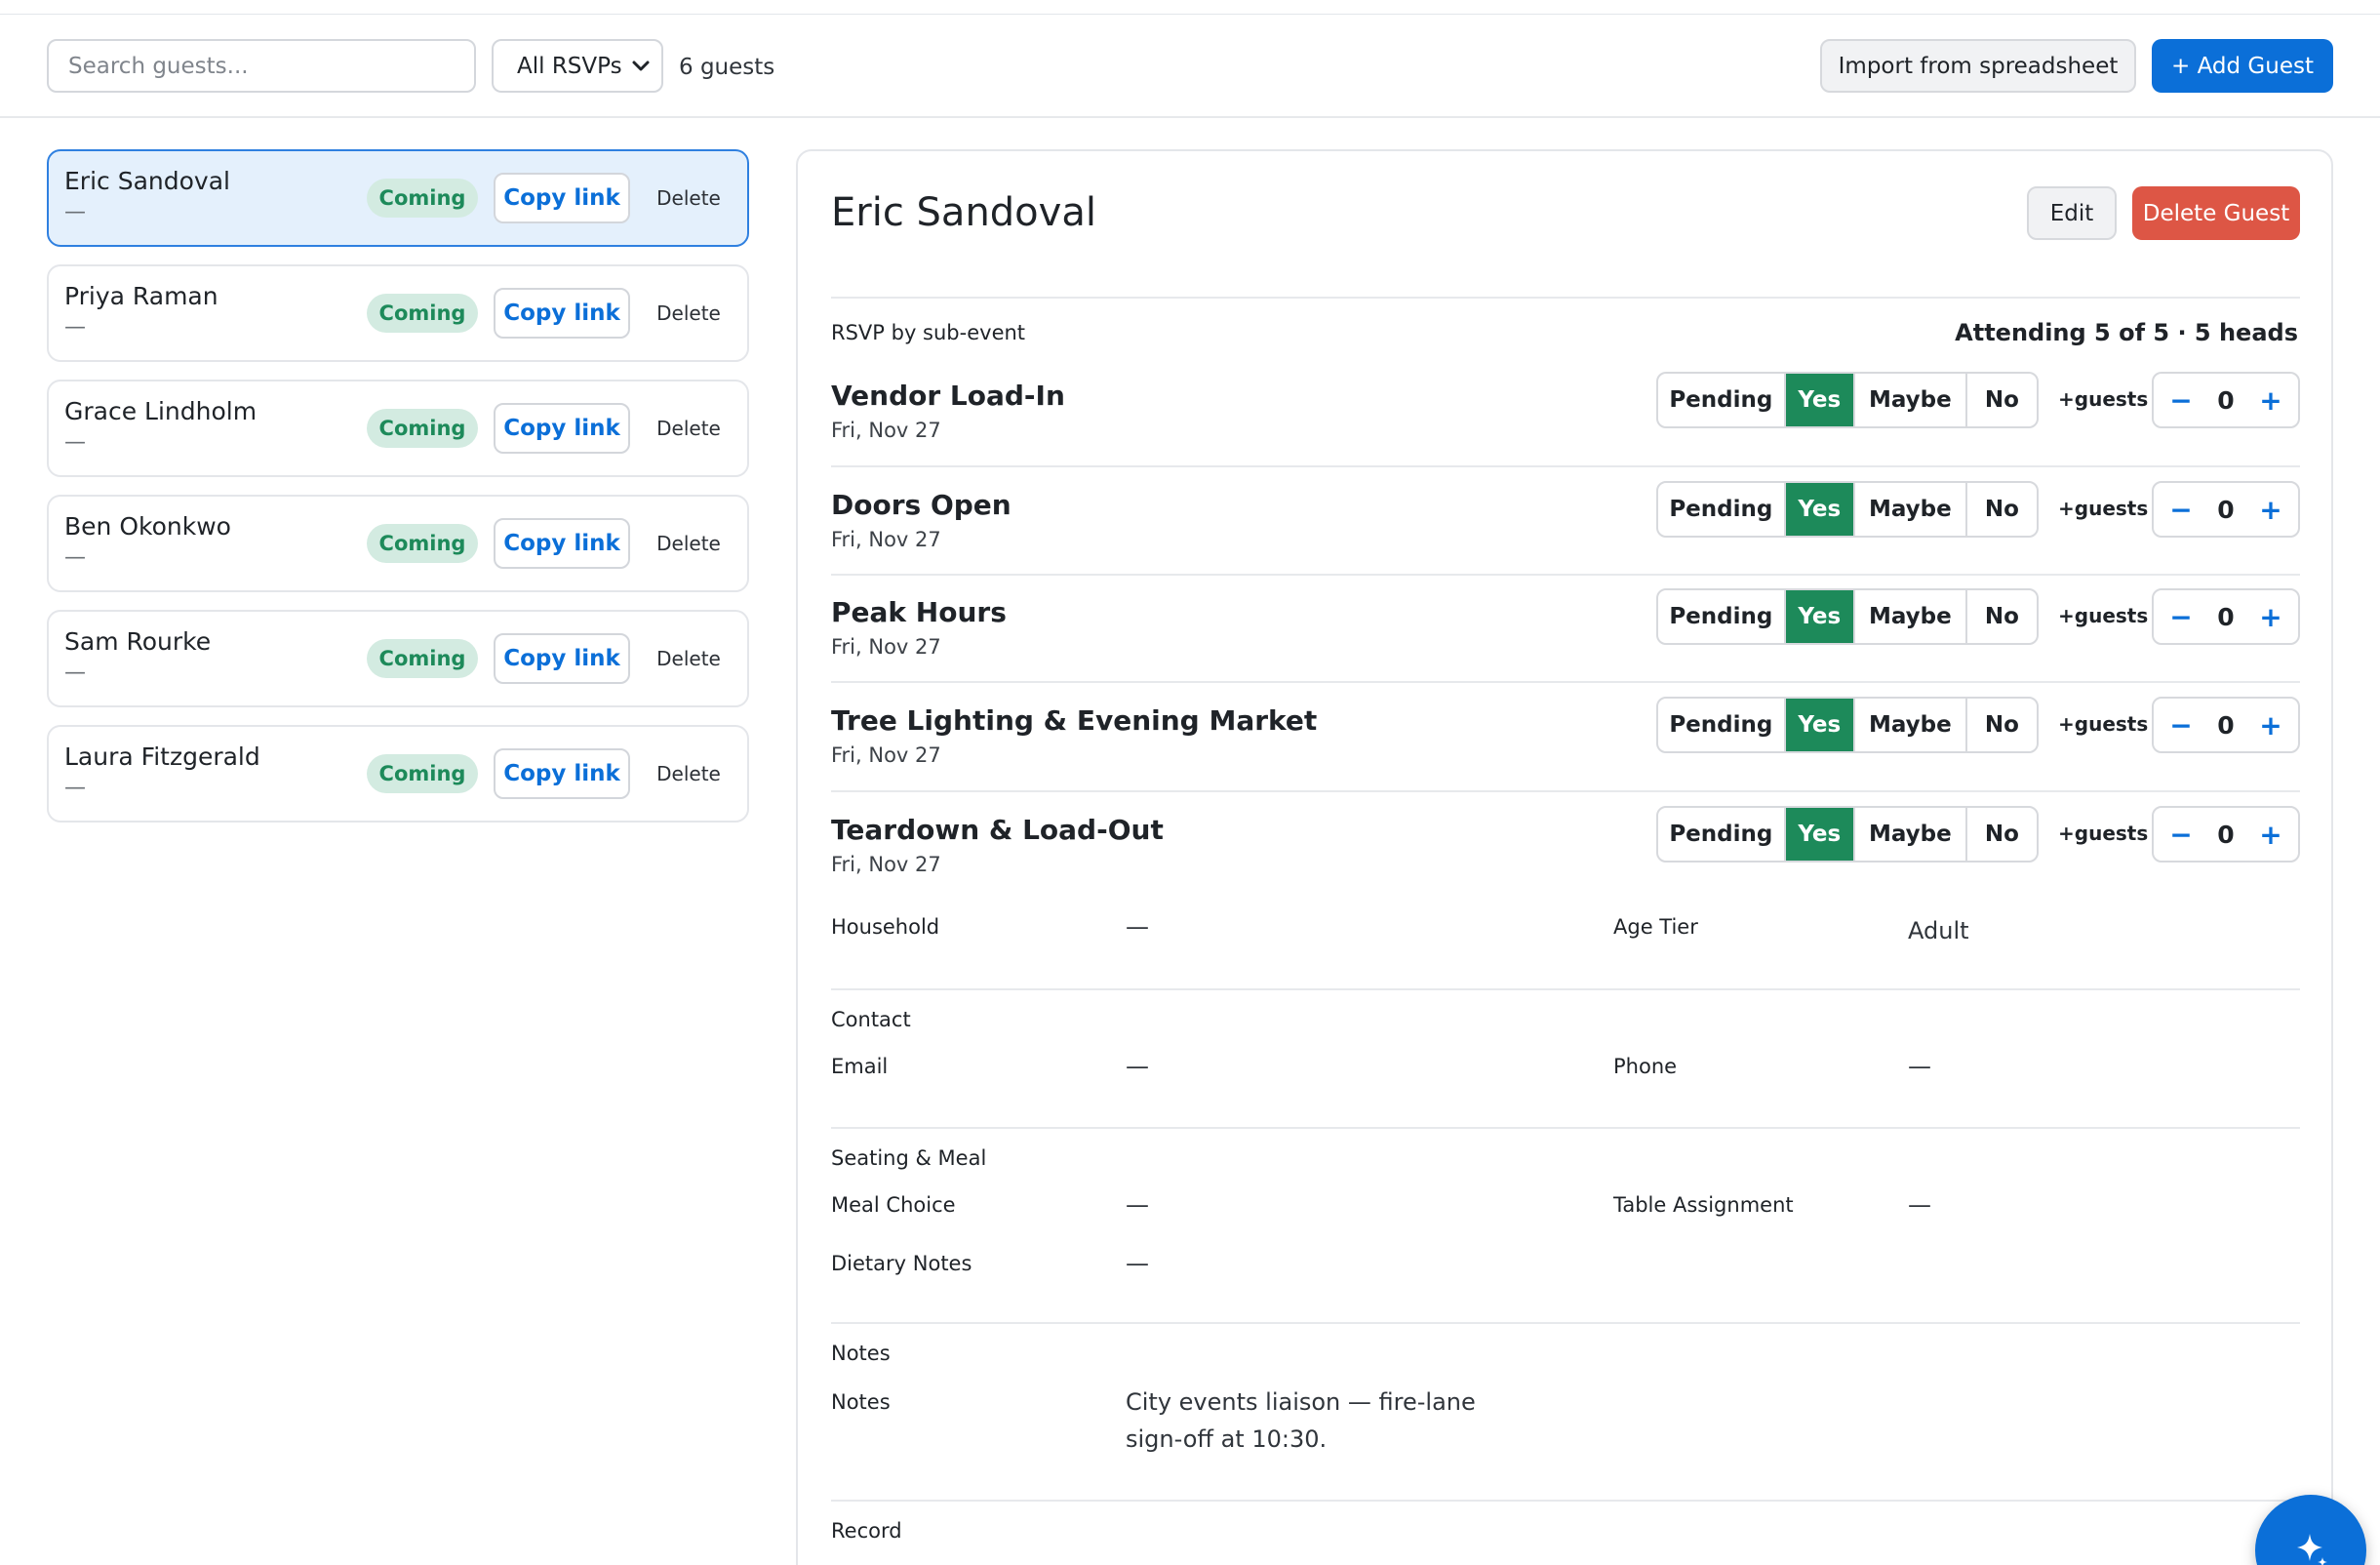 This screenshot has width=2380, height=1565. I want to click on delete-guest-button: Delete Guest, so click(2216, 213).